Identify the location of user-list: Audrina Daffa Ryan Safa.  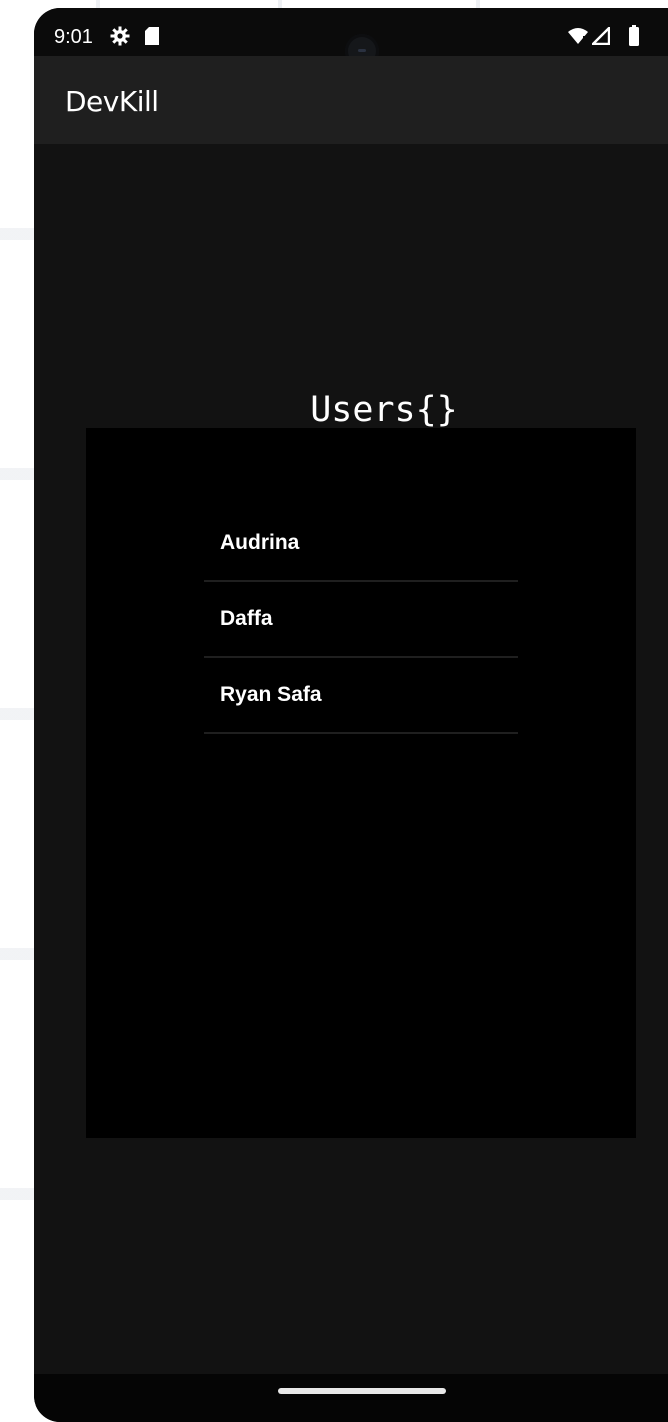
(361, 620).